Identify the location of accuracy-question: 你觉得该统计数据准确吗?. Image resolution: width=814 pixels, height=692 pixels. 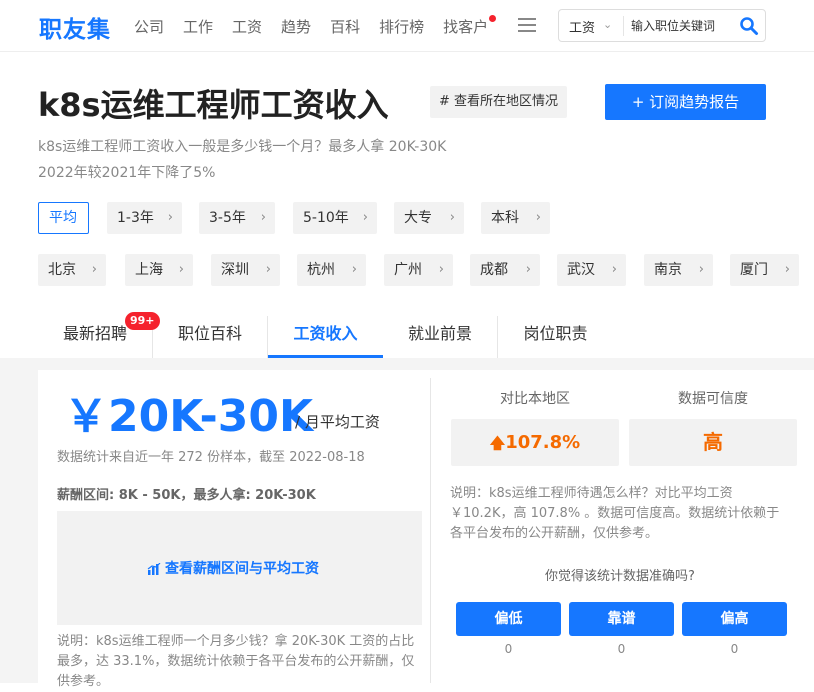
(620, 576).